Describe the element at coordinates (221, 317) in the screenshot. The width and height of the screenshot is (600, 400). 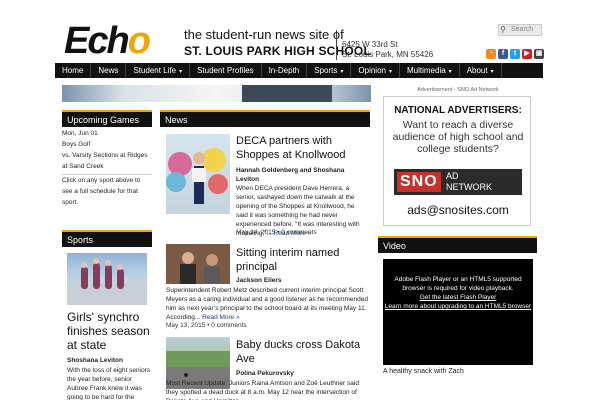
I see `news-story-2-read-more: Read More »` at that location.